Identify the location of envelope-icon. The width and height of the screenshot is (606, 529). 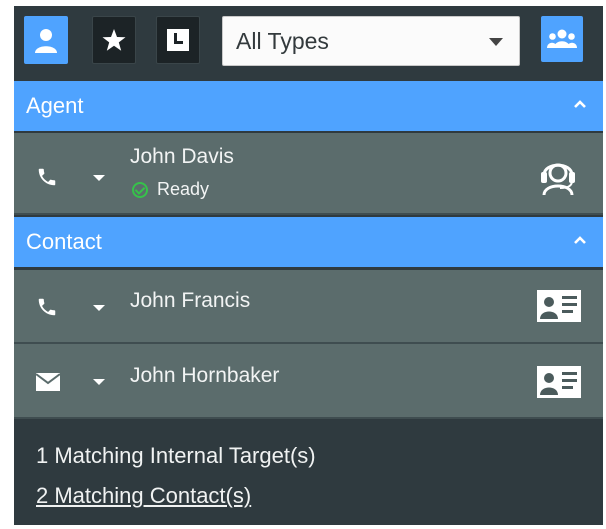
(48, 382).